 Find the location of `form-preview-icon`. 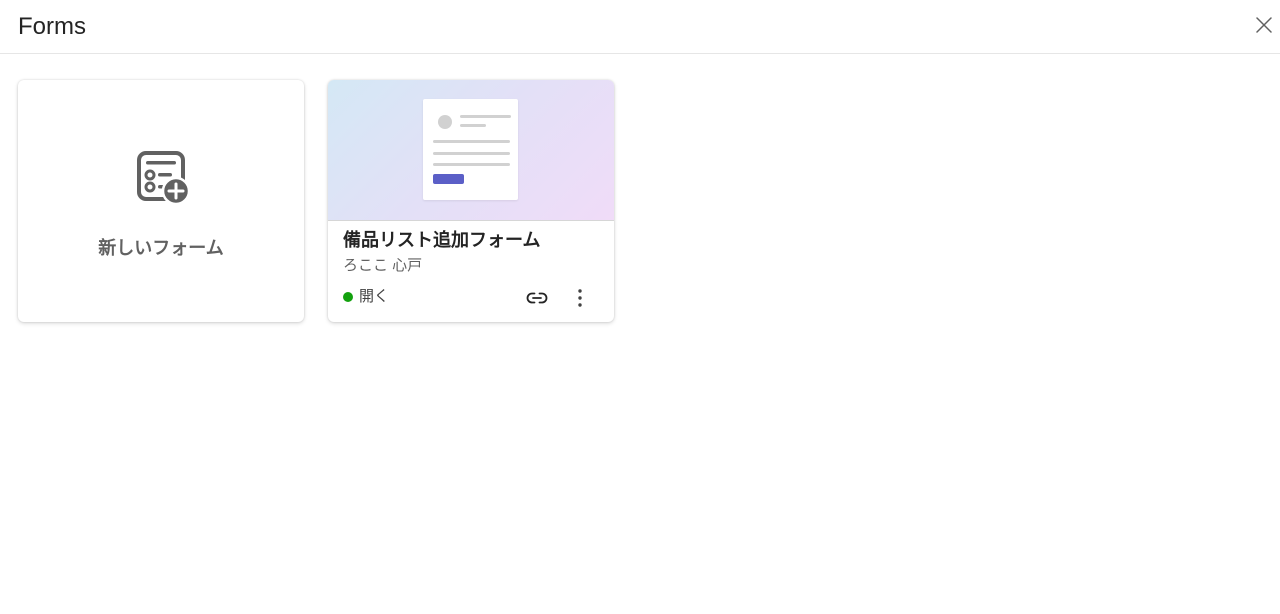

form-preview-icon is located at coordinates (472, 149).